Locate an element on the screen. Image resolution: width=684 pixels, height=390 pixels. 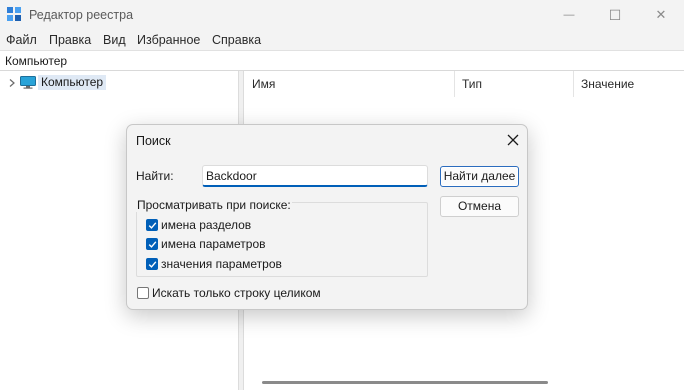
close-icon is located at coordinates (513, 140).